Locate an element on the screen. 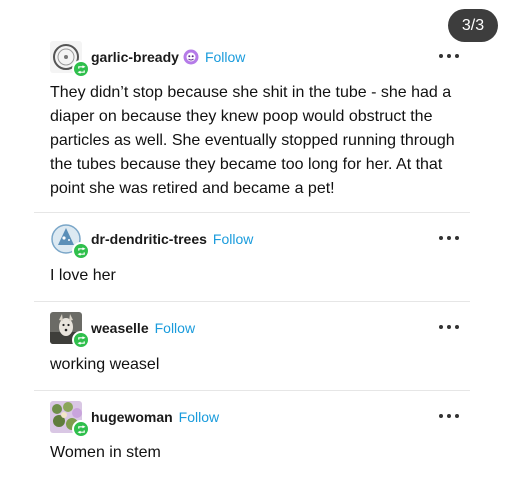  reblog-post: hugewoman Follow Women in stem is located at coordinates (252, 440).